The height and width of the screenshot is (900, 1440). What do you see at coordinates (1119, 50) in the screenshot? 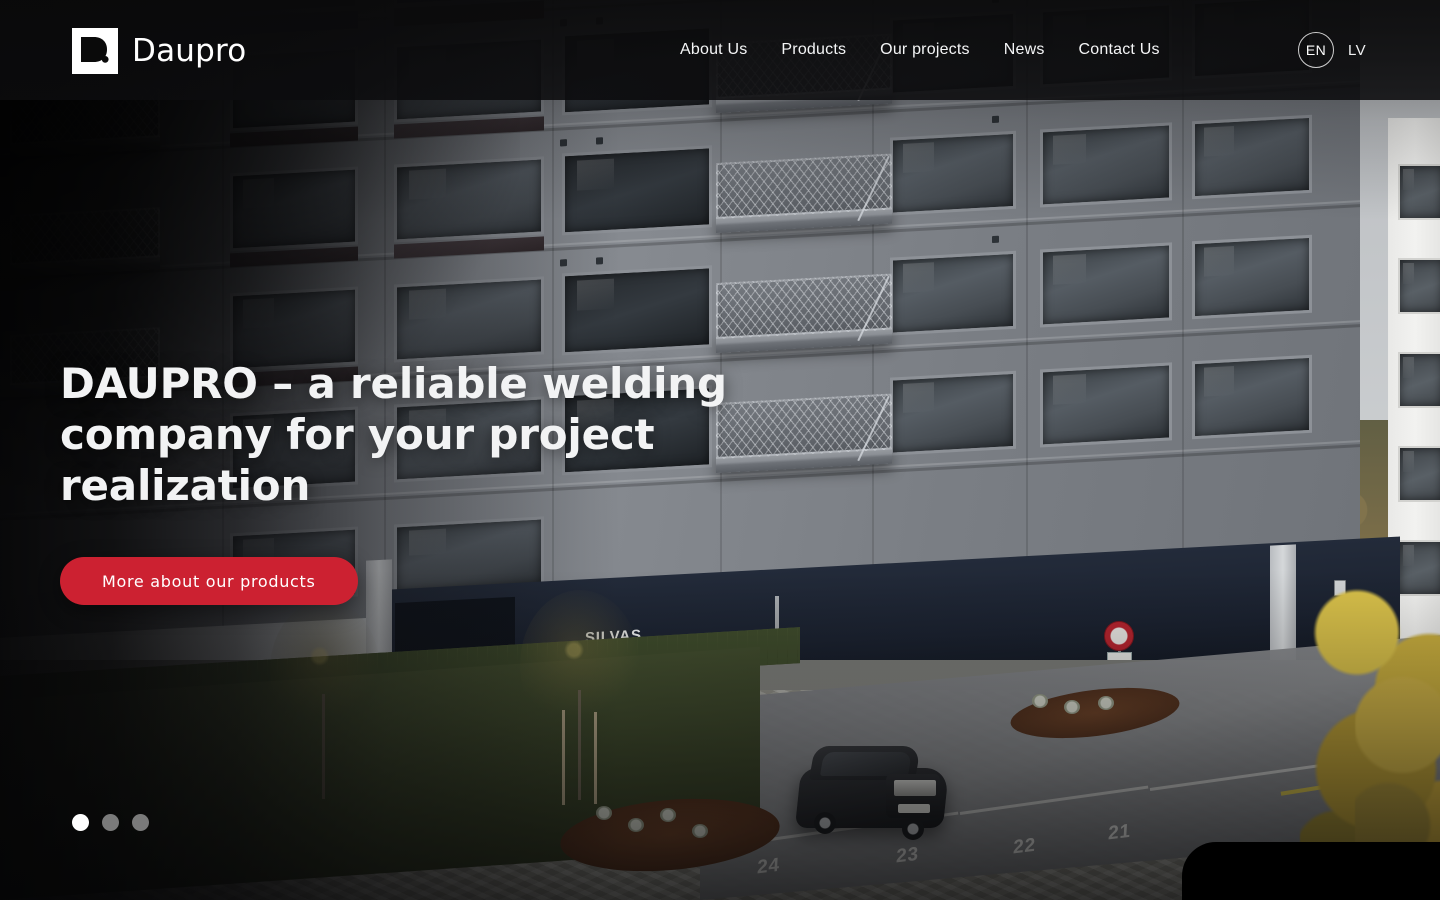
I see `nav-item-contact-us: Contact Us` at bounding box center [1119, 50].